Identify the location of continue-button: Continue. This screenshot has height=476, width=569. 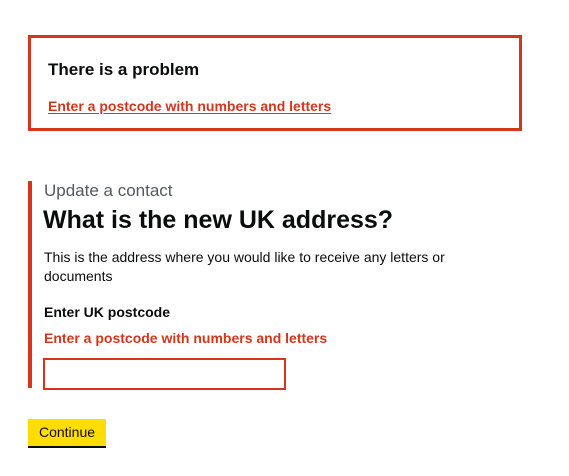
(67, 432).